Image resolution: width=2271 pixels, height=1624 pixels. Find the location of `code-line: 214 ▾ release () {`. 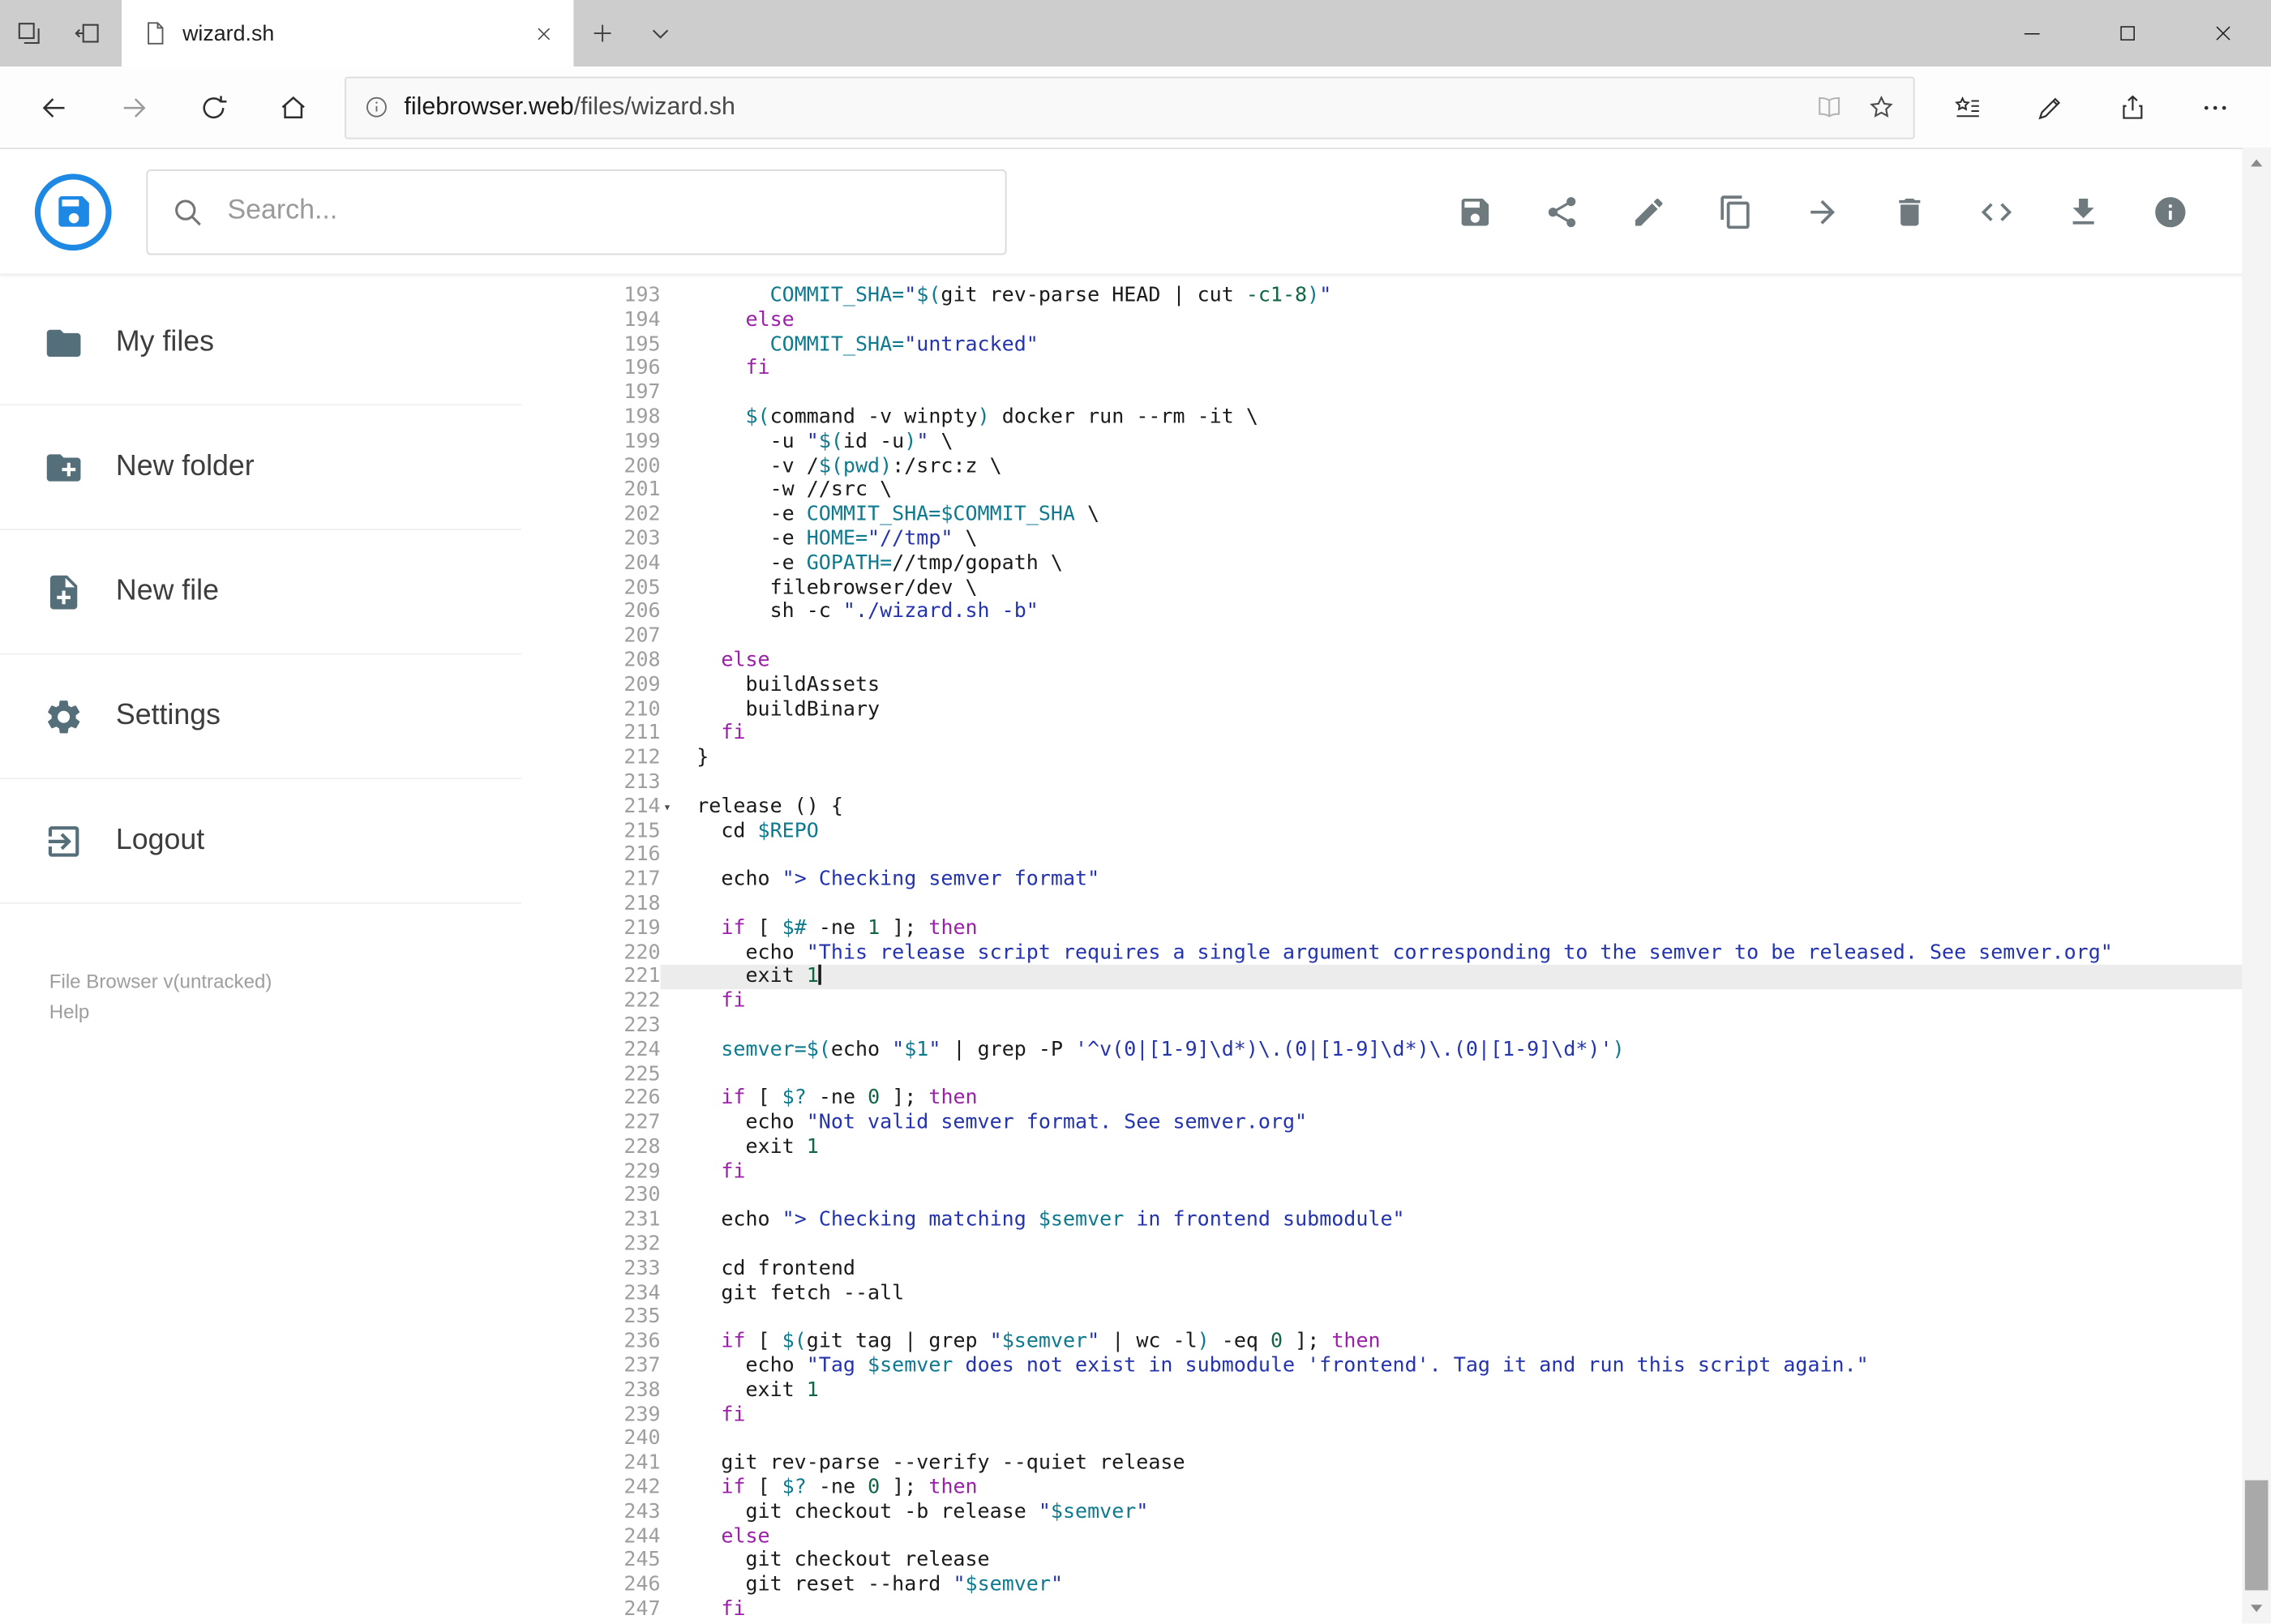

code-line: 214 ▾ release () { is located at coordinates (1381, 807).